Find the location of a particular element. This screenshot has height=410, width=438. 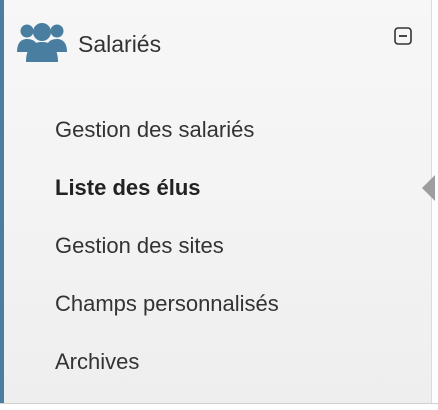

users-icon is located at coordinates (42, 42).